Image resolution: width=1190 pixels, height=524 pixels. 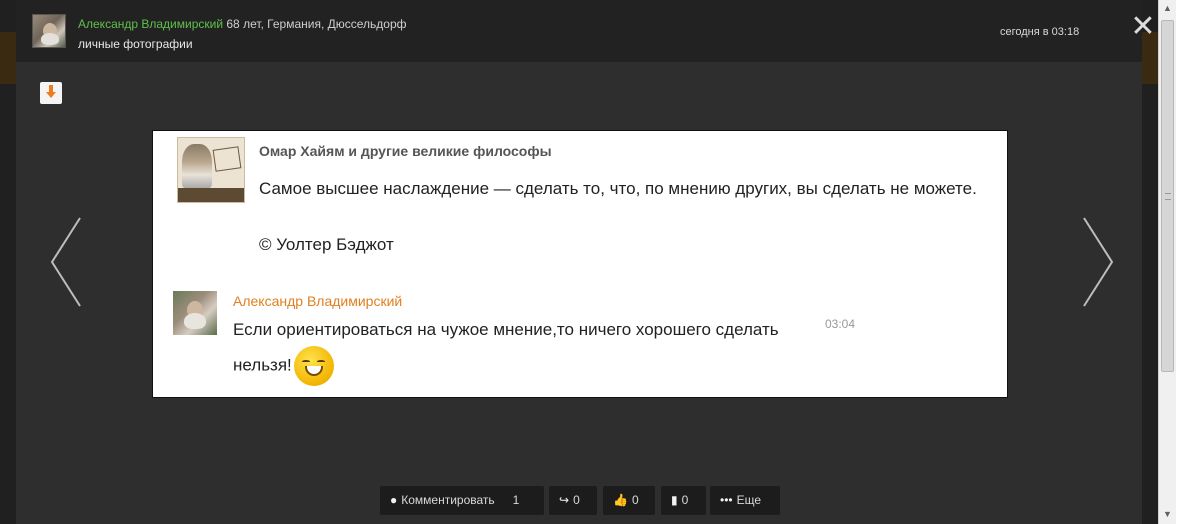 What do you see at coordinates (318, 301) in the screenshot?
I see `commenter-name: Александр Владимирский` at bounding box center [318, 301].